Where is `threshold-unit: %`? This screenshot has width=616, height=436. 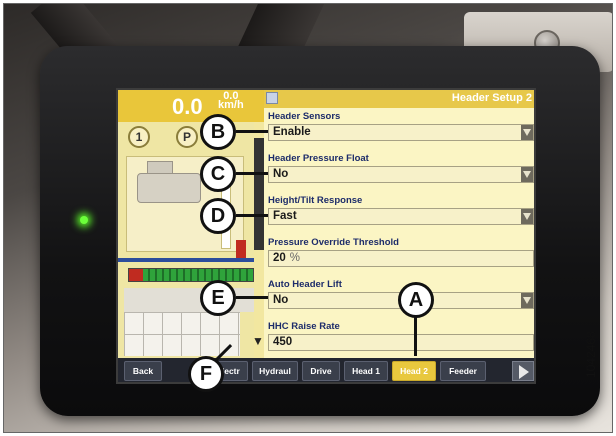
threshold-unit: % is located at coordinates (295, 258).